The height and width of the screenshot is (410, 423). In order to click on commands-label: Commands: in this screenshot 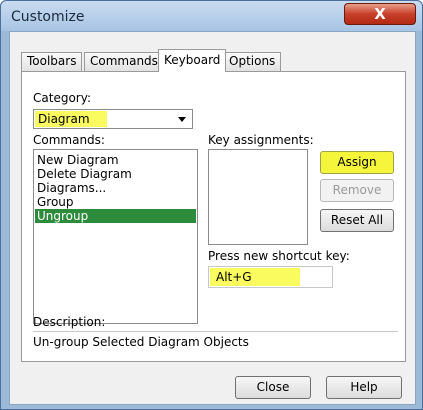, I will do `click(69, 140)`.